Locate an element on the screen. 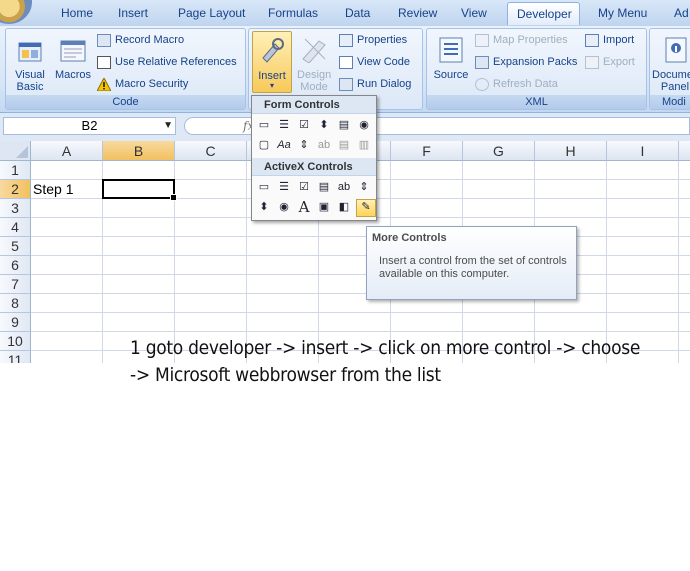 This screenshot has height=571, width=690. row-header-2: 2 is located at coordinates (15, 189).